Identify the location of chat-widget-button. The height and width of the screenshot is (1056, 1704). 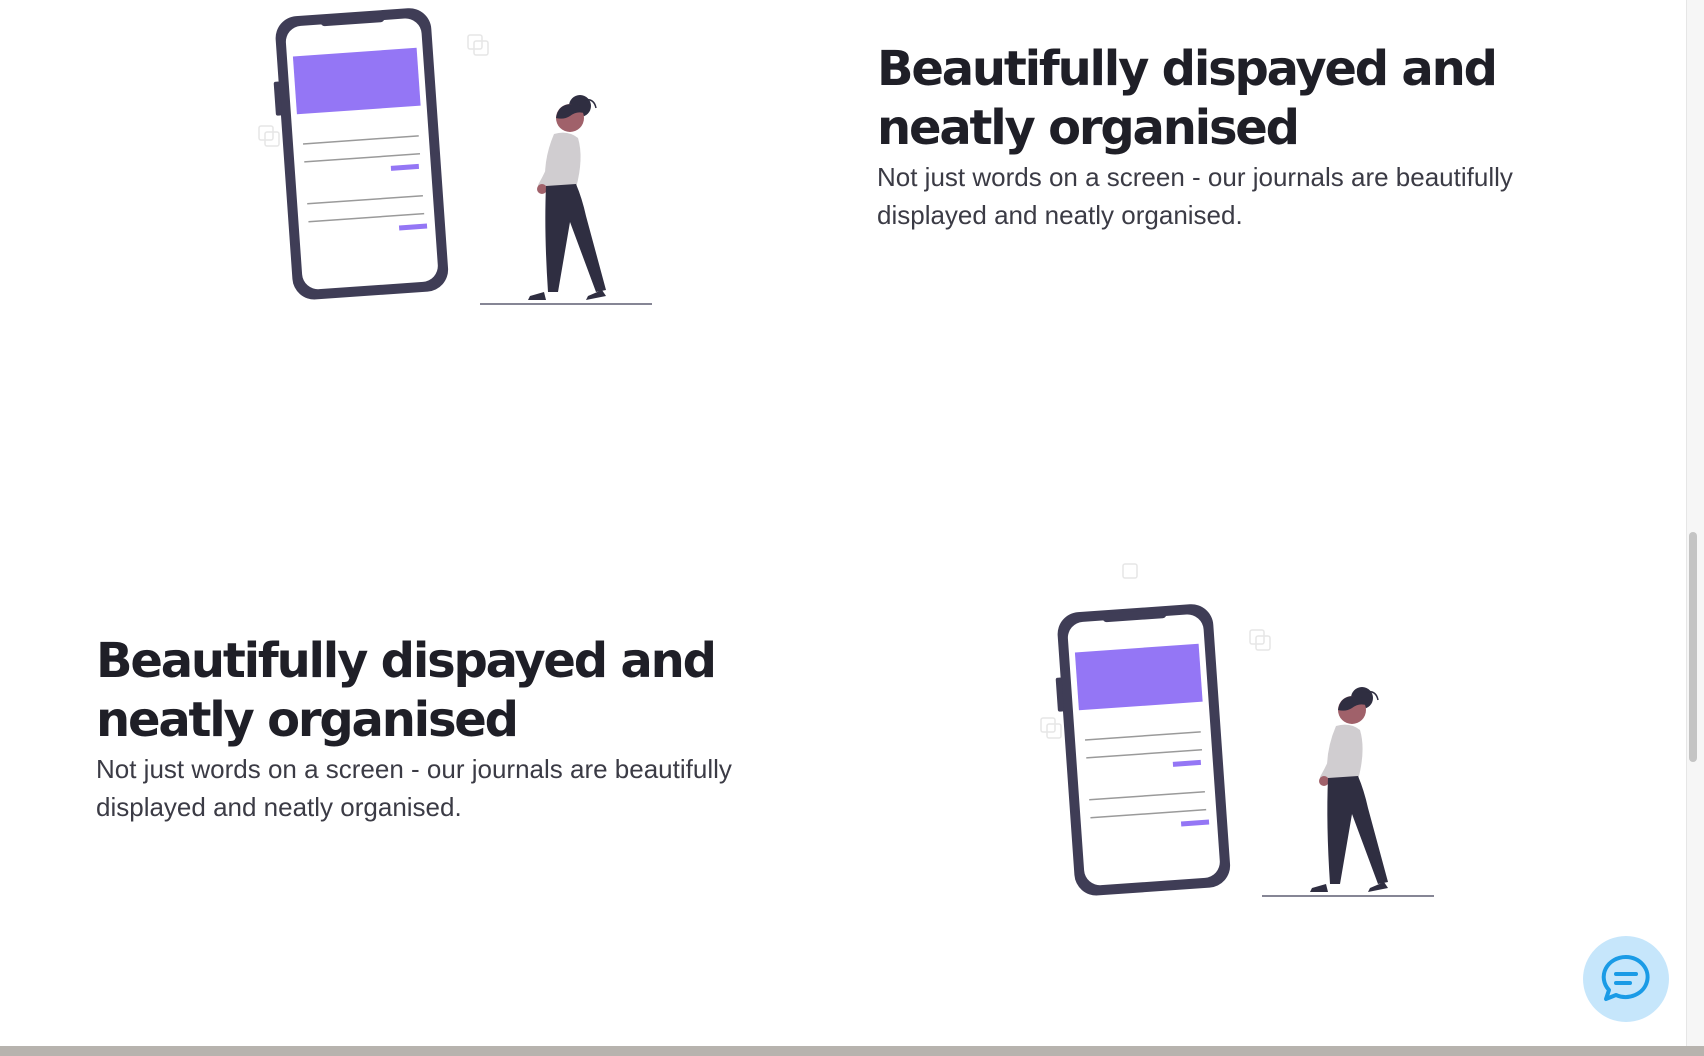
(1626, 979).